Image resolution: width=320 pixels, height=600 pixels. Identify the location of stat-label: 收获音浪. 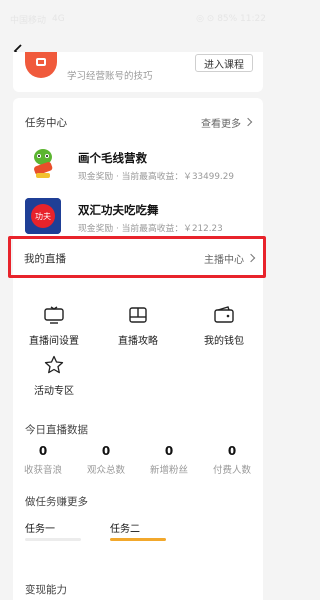
(42, 470).